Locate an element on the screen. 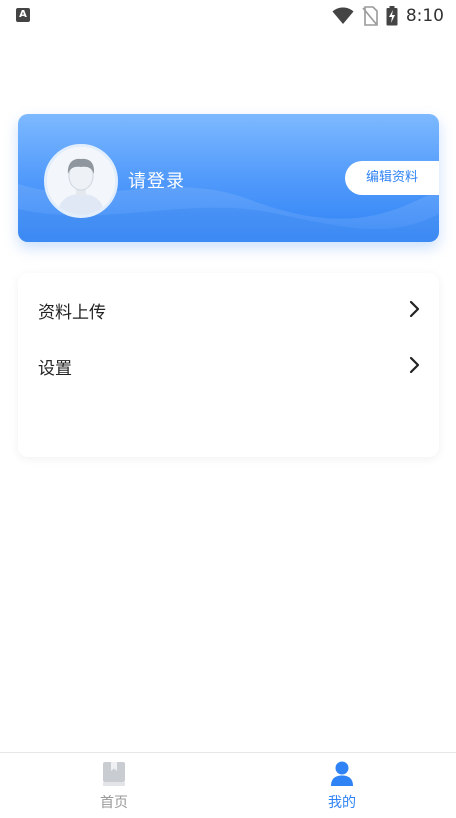 The width and height of the screenshot is (456, 818). nav-label-mine: 我的 is located at coordinates (342, 803).